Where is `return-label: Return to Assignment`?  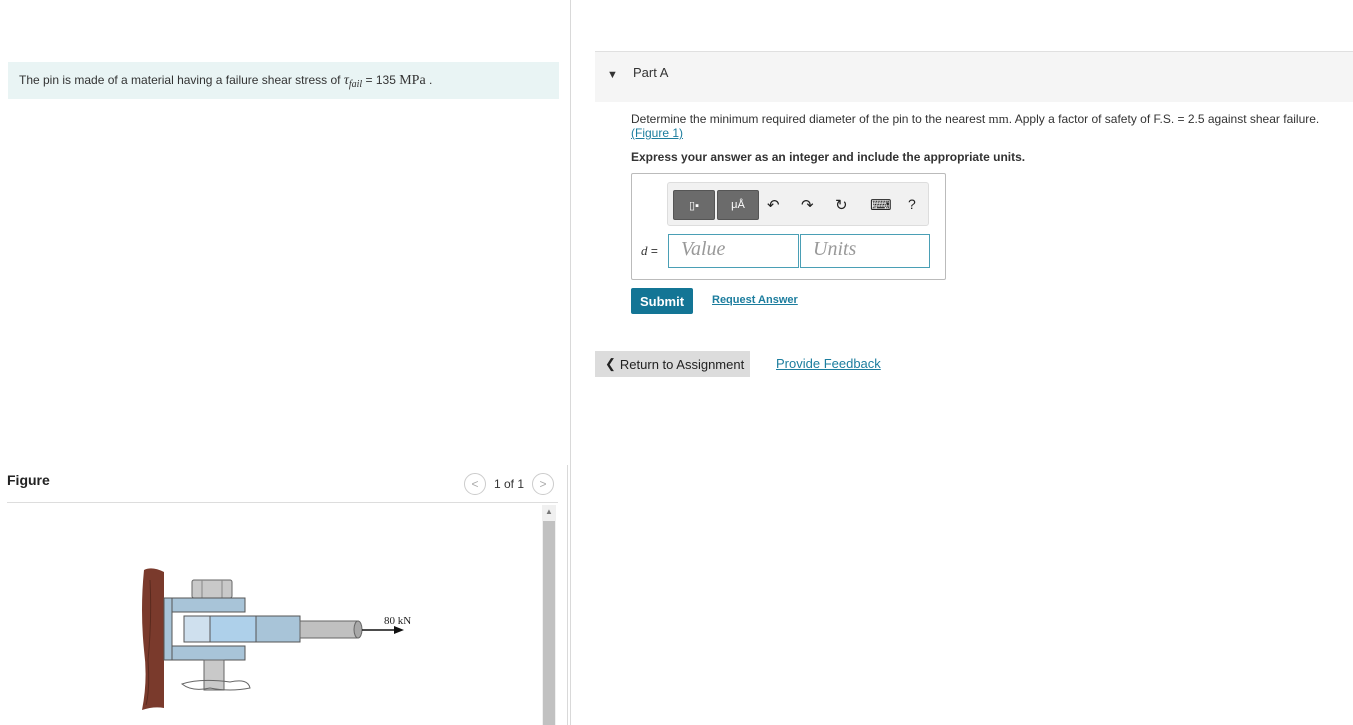
return-label: Return to Assignment is located at coordinates (682, 364).